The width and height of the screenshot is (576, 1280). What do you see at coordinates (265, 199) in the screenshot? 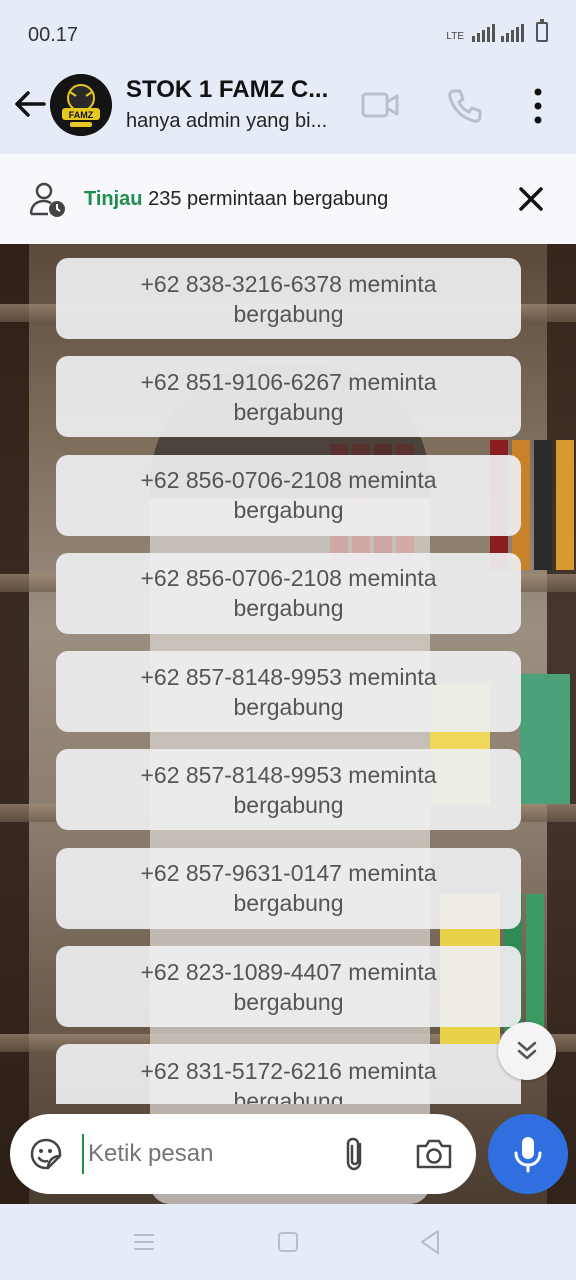
I see `banner-count-text: 235 permintaan bergabung` at bounding box center [265, 199].